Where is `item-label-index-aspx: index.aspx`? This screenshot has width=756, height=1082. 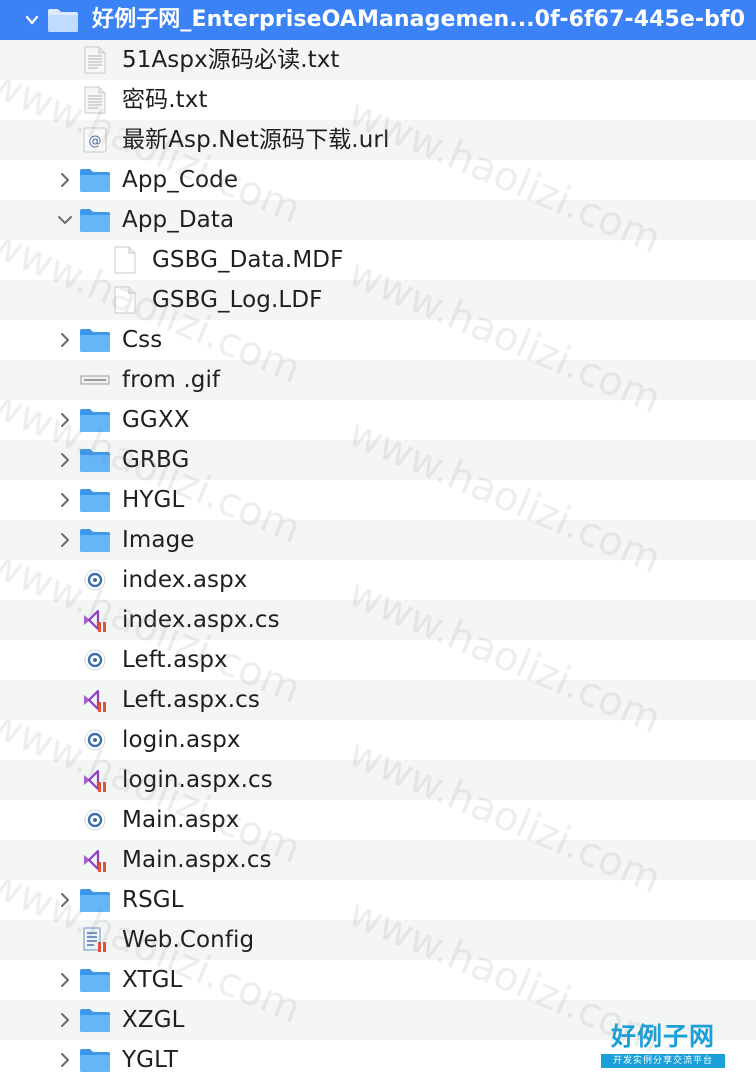 item-label-index-aspx: index.aspx is located at coordinates (185, 580).